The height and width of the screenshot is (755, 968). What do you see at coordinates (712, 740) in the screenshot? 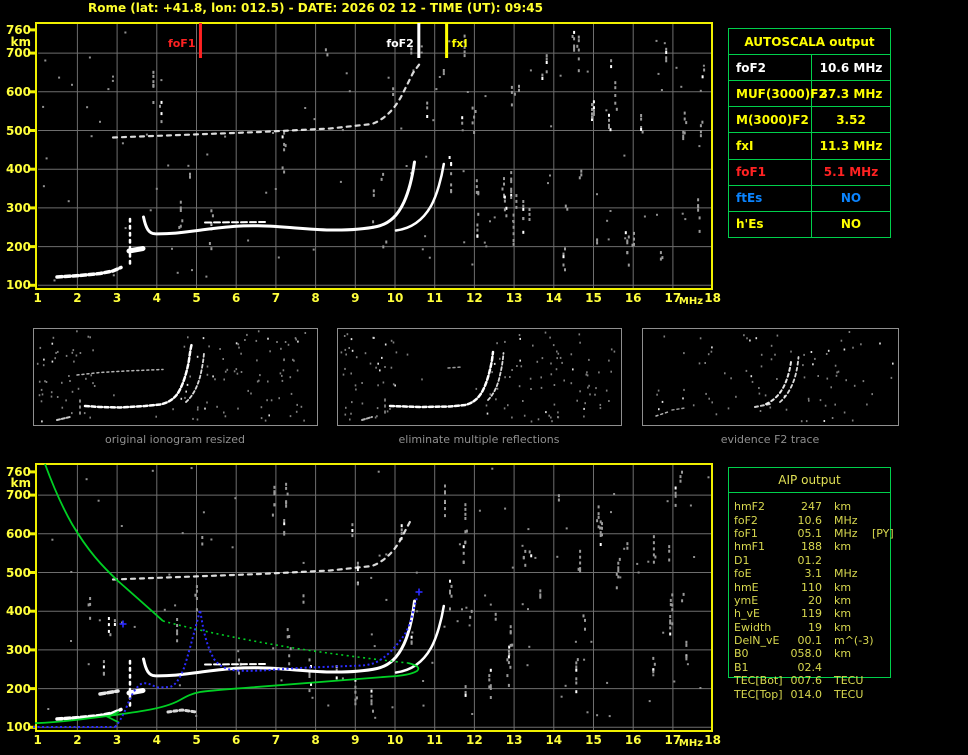
I see `x-tick-bottom-18: 18` at bounding box center [712, 740].